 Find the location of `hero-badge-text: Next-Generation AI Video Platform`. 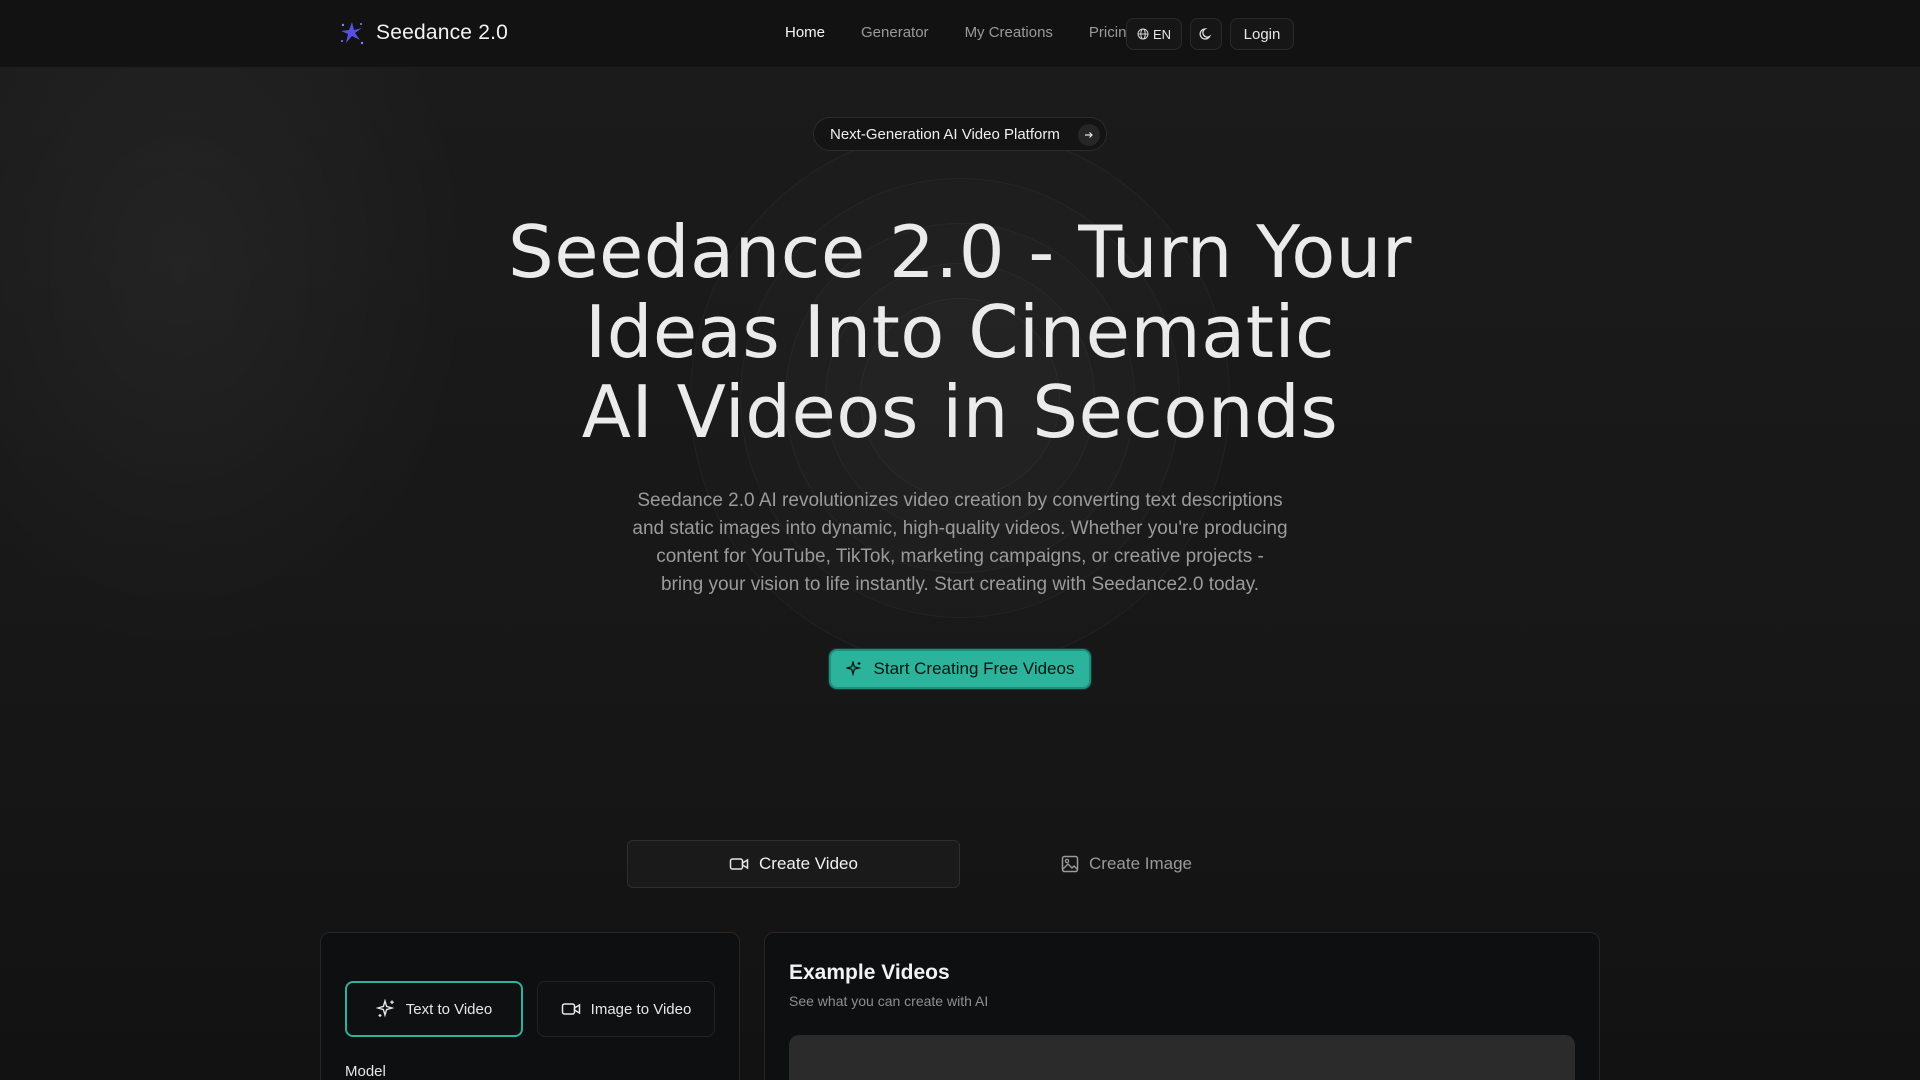

hero-badge-text: Next-Generation AI Video Platform is located at coordinates (945, 134).